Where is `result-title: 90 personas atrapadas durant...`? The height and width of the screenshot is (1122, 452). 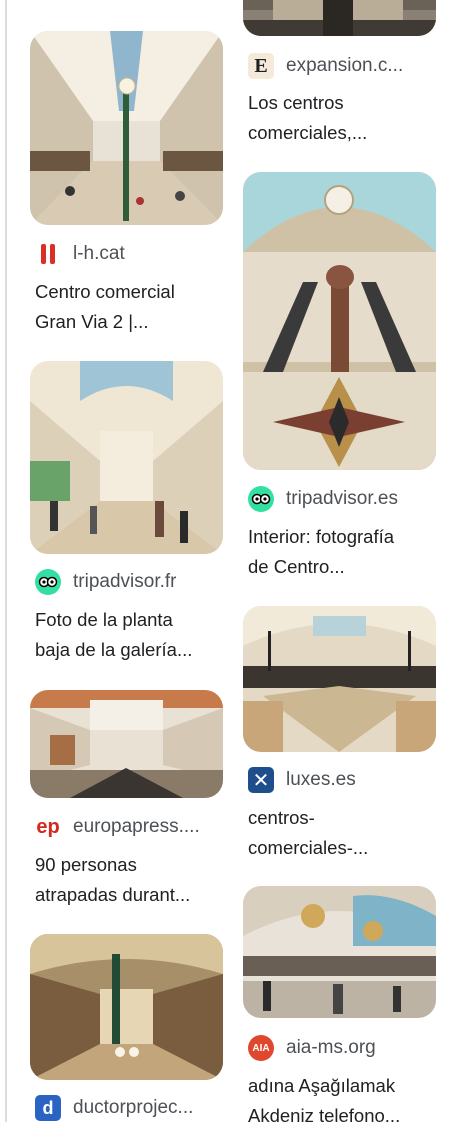
result-title: 90 personas atrapadas durant... is located at coordinates (130, 880).